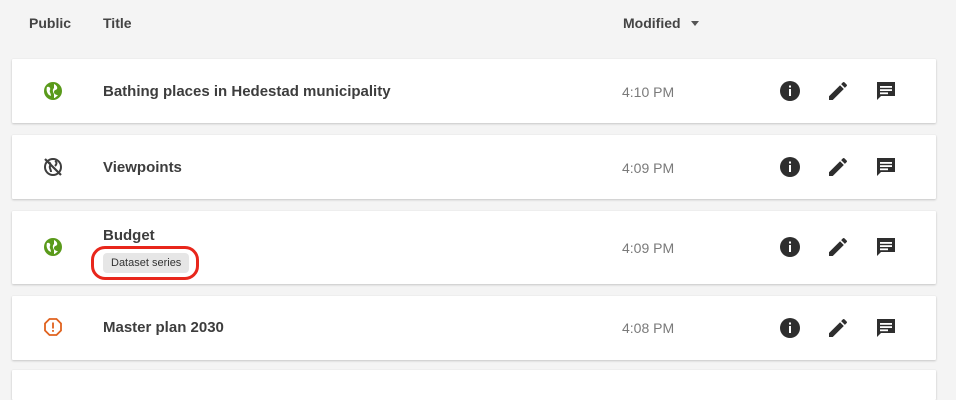 Image resolution: width=956 pixels, height=400 pixels. Describe the element at coordinates (652, 23) in the screenshot. I see `column-header-modified-label: Modified` at that location.